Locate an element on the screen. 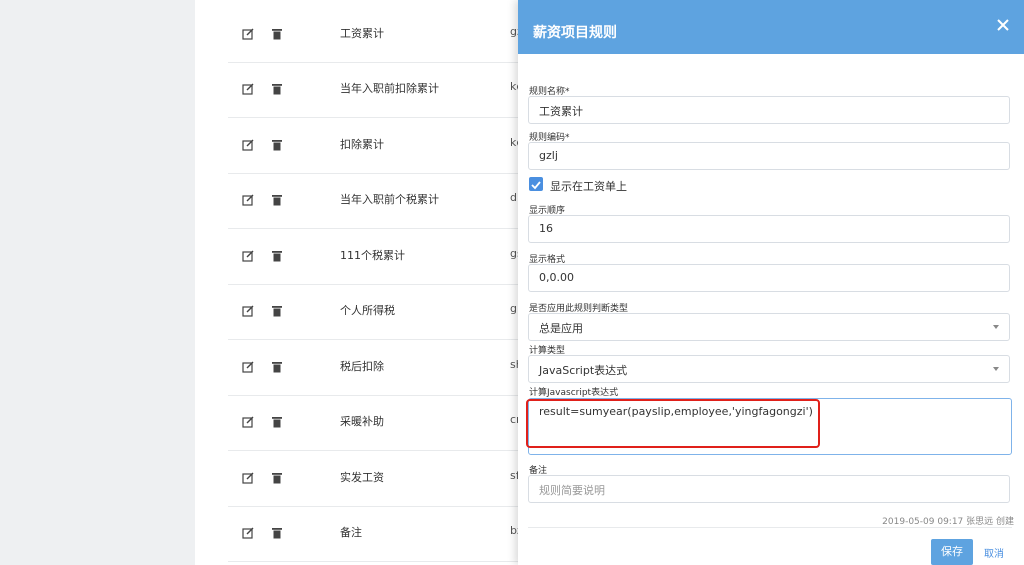 Image resolution: width=1024 pixels, height=565 pixels. show-on-payslip-checkbox is located at coordinates (536, 184).